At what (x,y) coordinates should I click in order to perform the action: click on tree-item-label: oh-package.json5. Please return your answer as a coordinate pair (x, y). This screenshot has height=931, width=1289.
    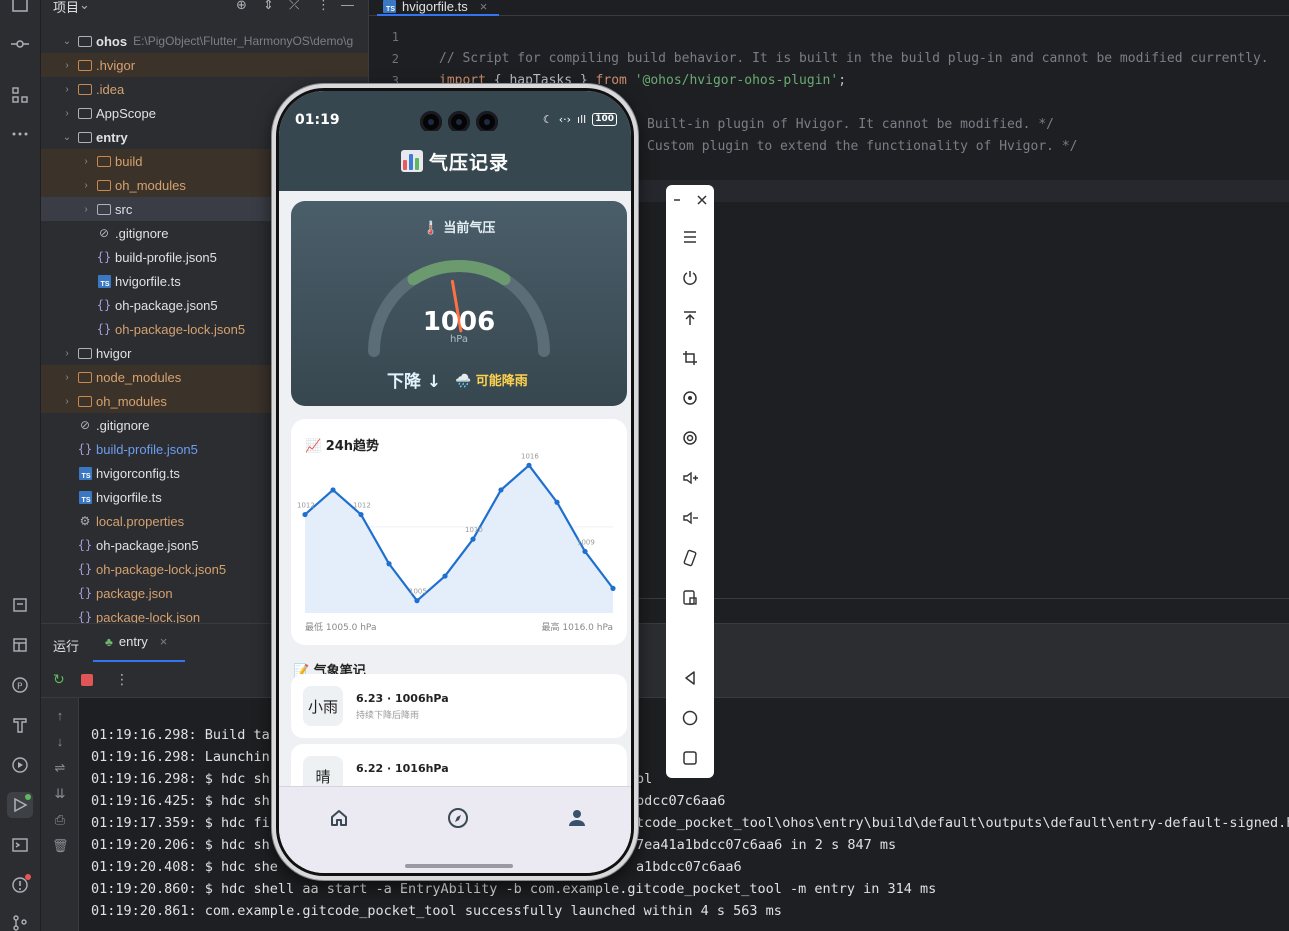
    Looking at the image, I should click on (166, 305).